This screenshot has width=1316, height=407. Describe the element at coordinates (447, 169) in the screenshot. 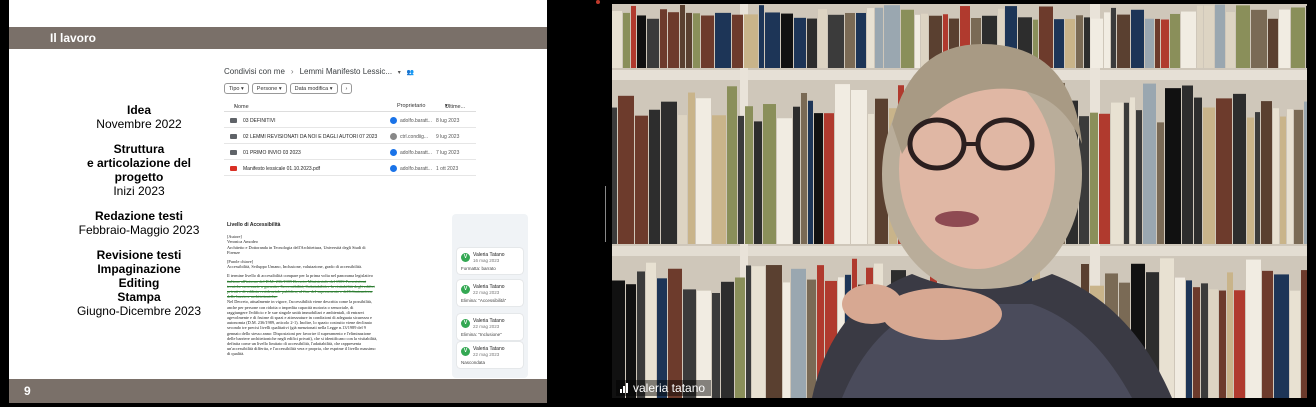

I see `file-date: 1 ott 2023` at that location.